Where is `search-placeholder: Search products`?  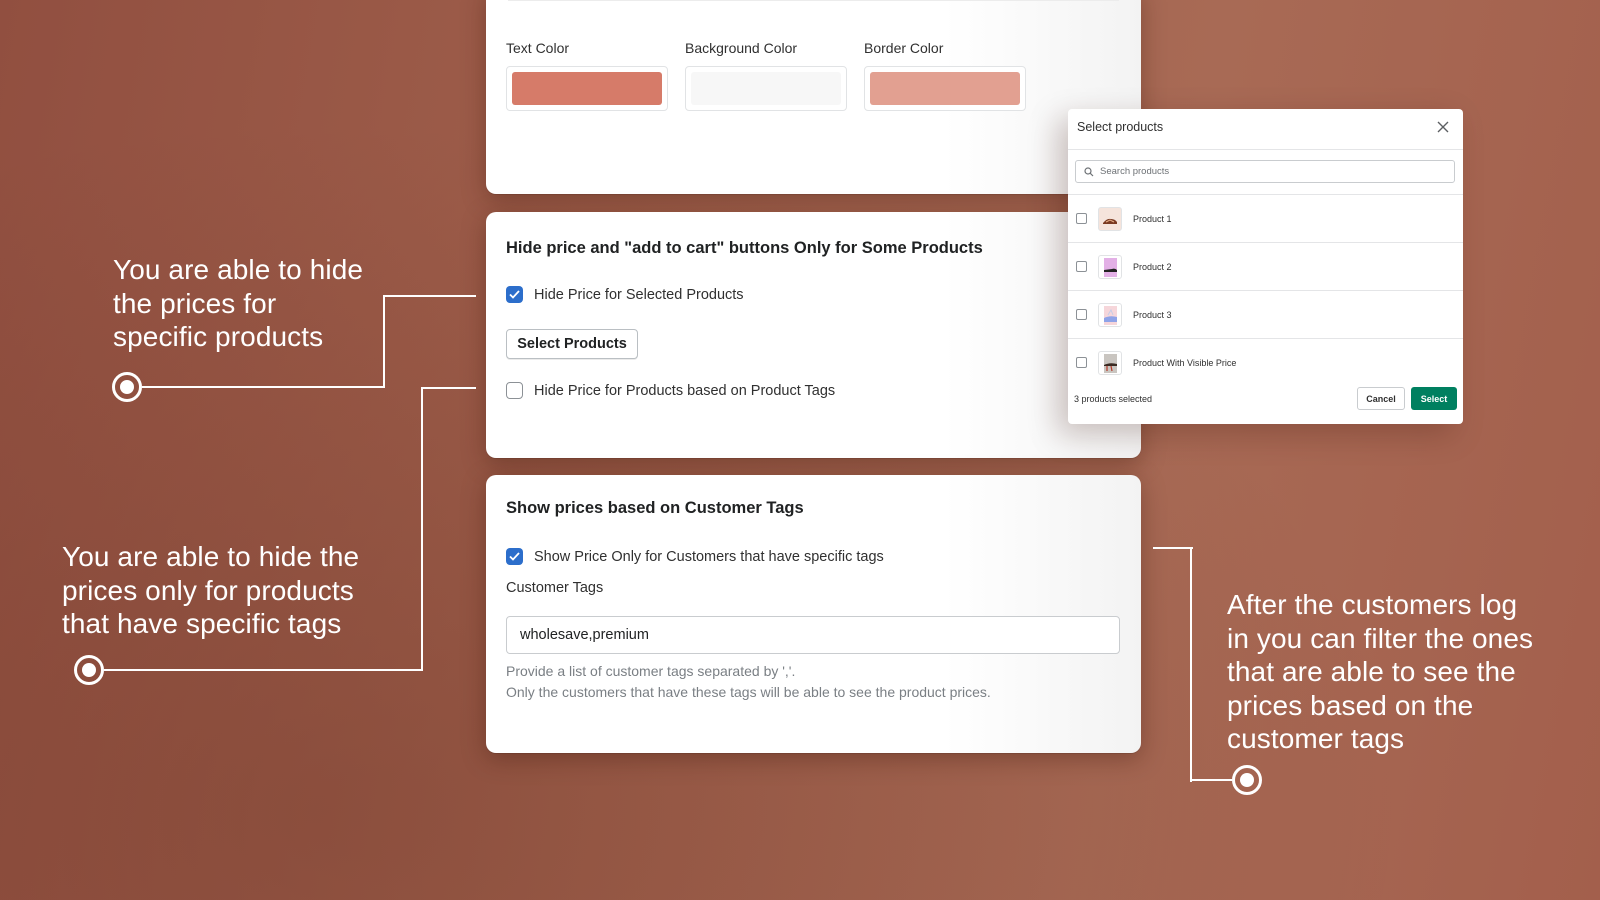
search-placeholder: Search products is located at coordinates (1135, 171).